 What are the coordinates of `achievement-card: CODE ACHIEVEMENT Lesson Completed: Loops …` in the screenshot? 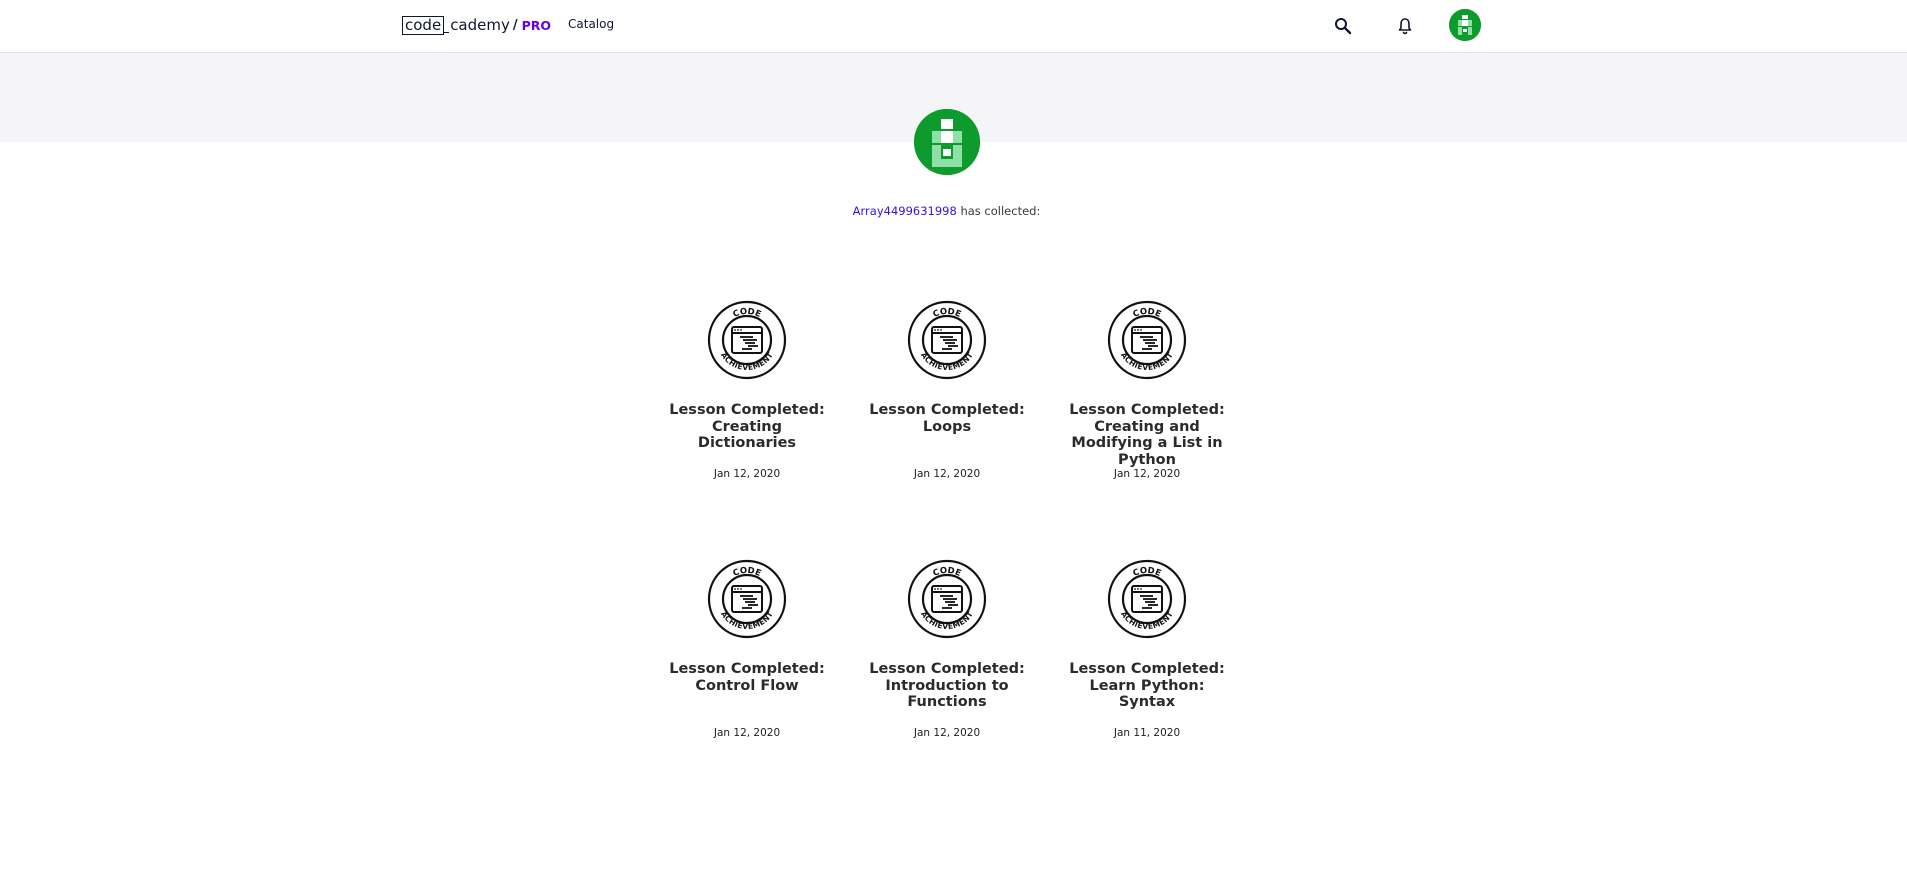 It's located at (947, 390).